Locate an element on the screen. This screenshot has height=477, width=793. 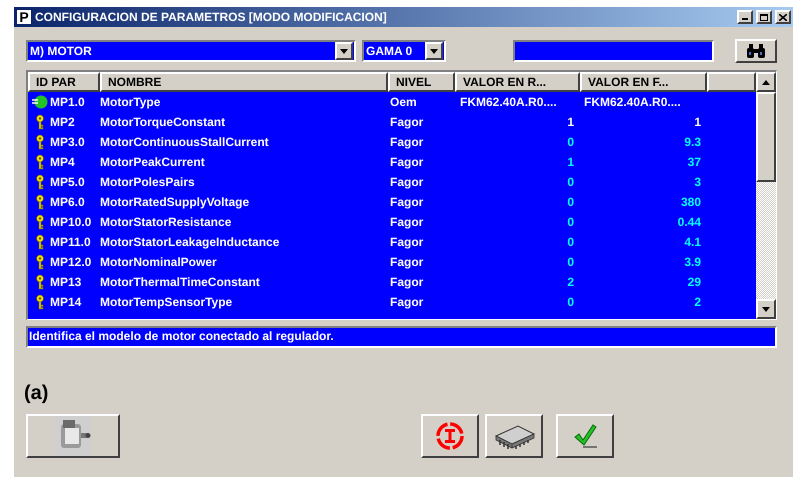
up-arrow-icon is located at coordinates (766, 82).